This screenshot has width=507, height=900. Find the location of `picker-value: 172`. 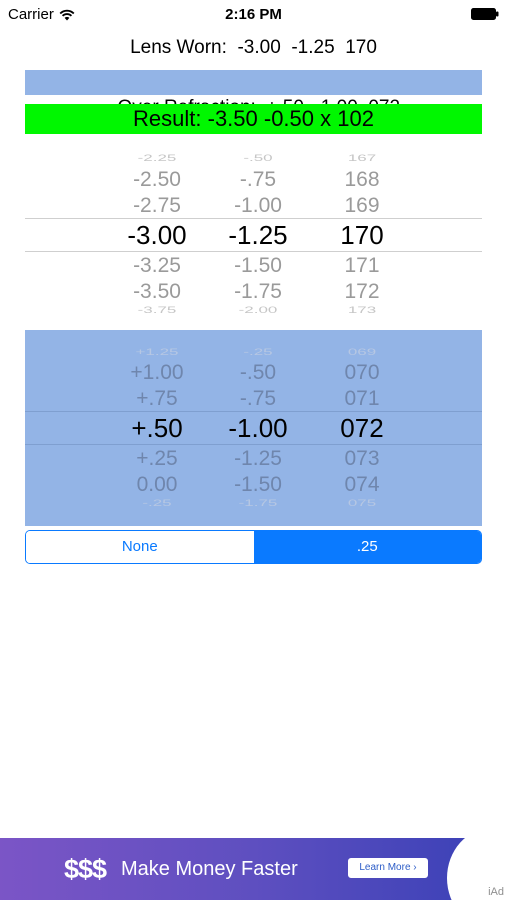

picker-value: 172 is located at coordinates (362, 291).